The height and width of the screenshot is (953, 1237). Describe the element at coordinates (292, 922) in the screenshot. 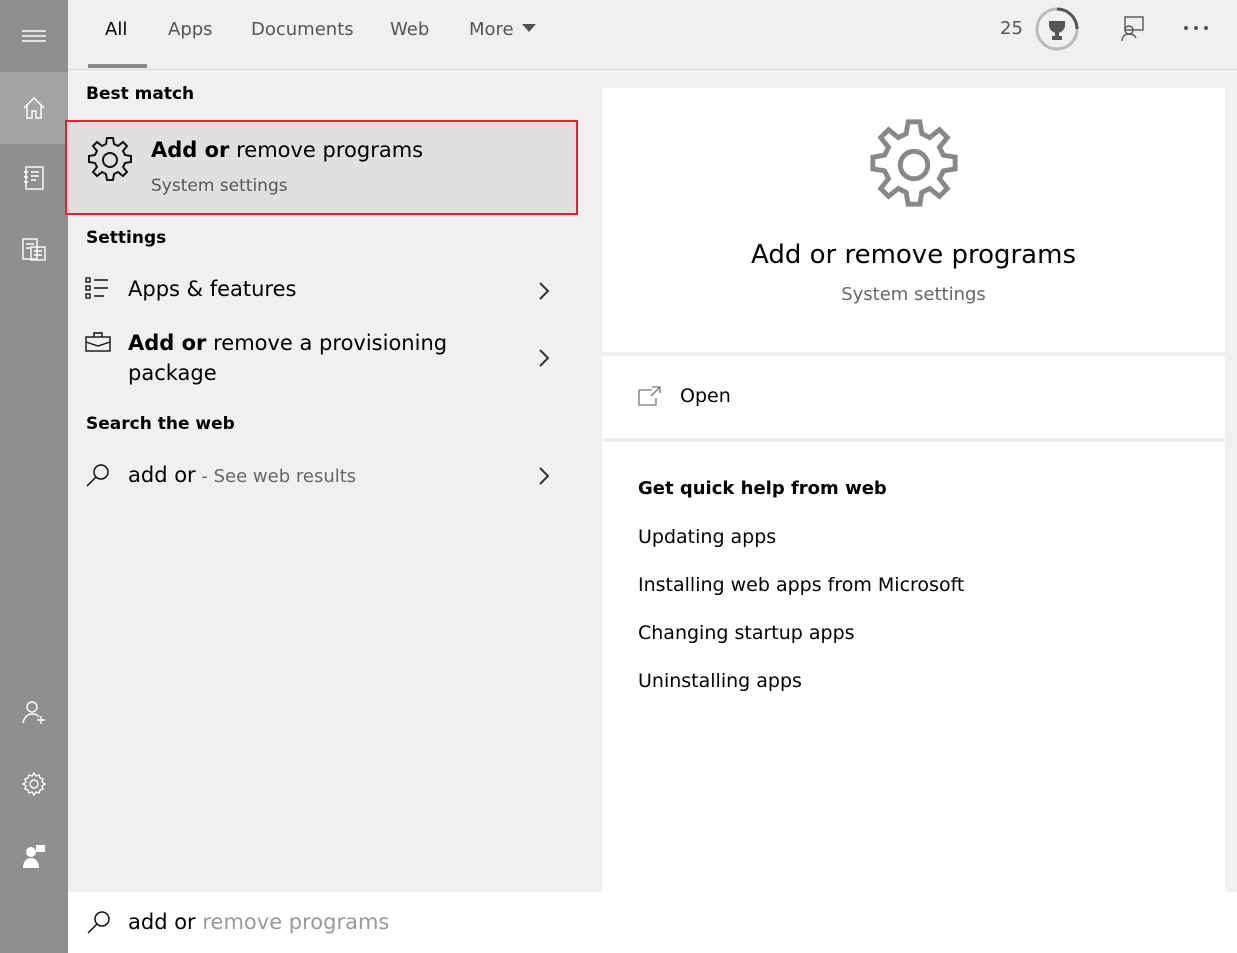

I see `search-suggestion-text: remove programs` at that location.